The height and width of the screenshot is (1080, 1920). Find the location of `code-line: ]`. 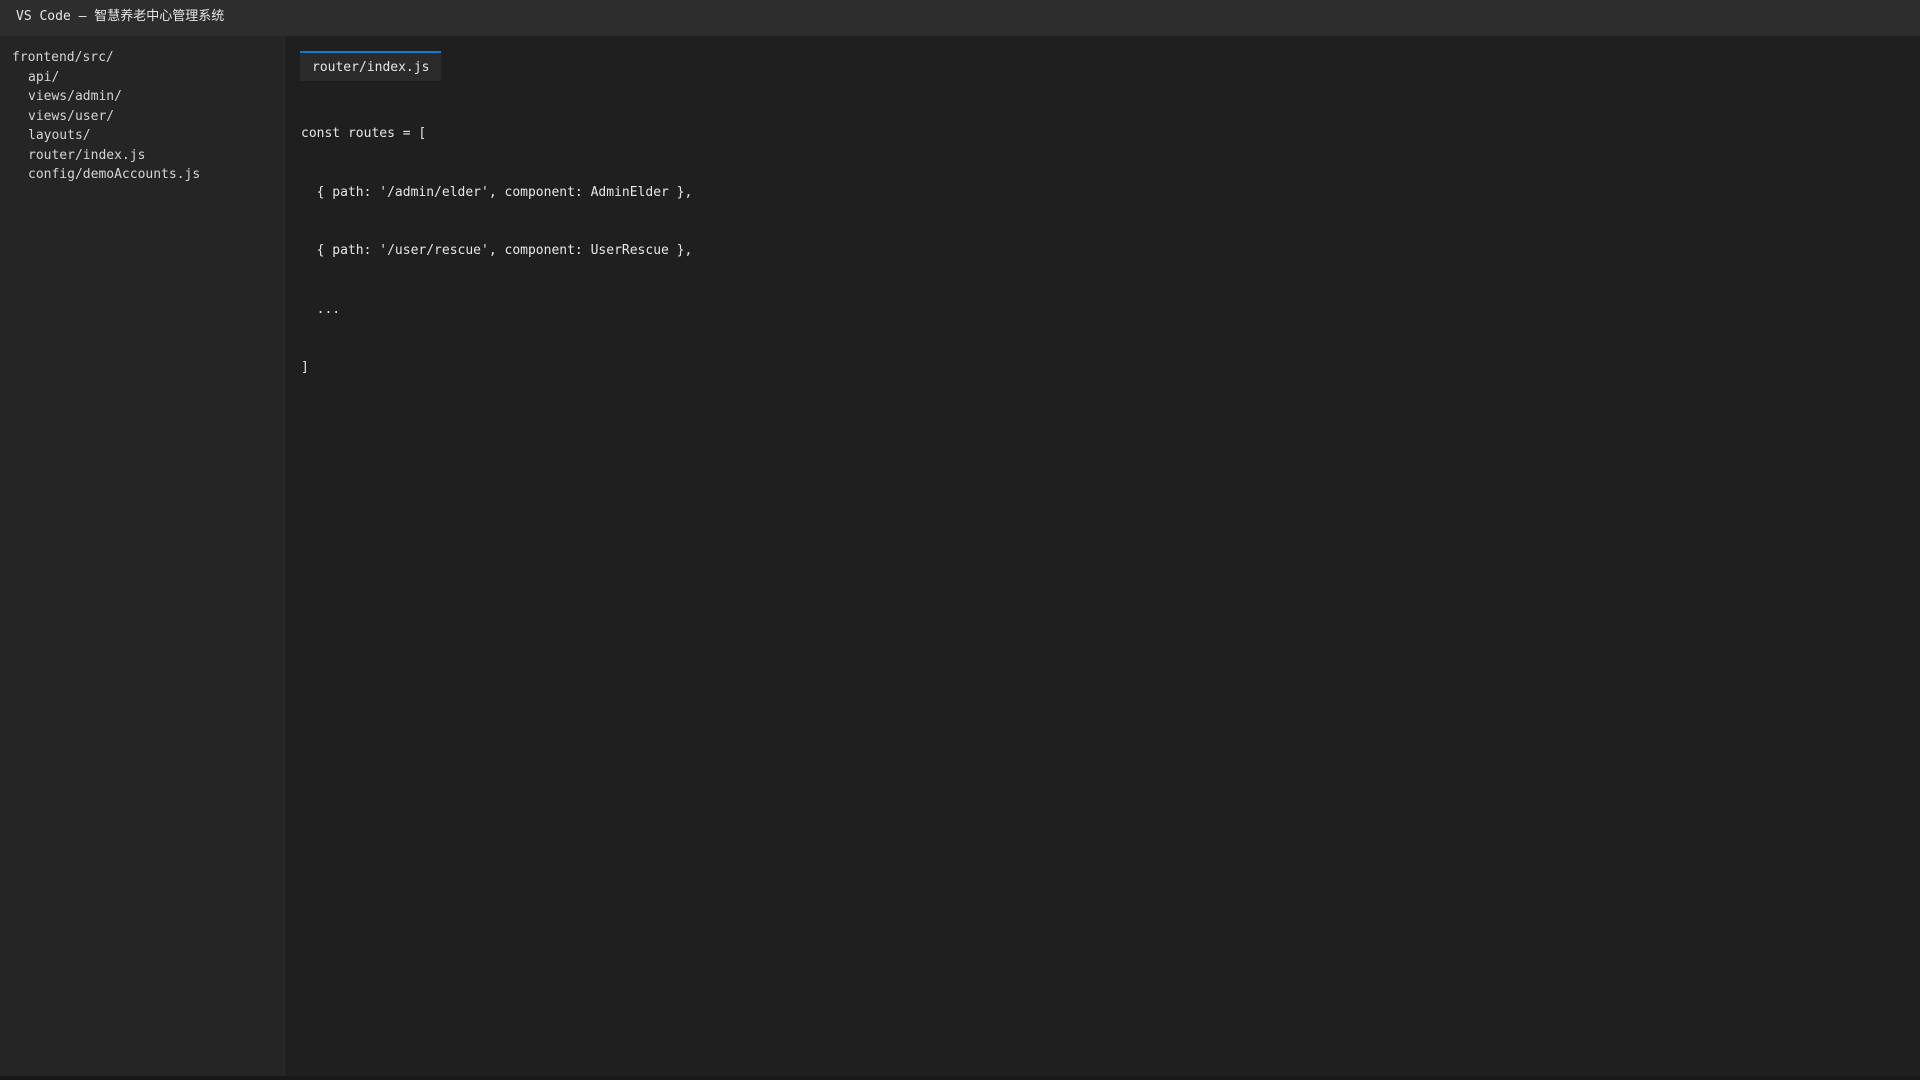

code-line: ] is located at coordinates (305, 367).